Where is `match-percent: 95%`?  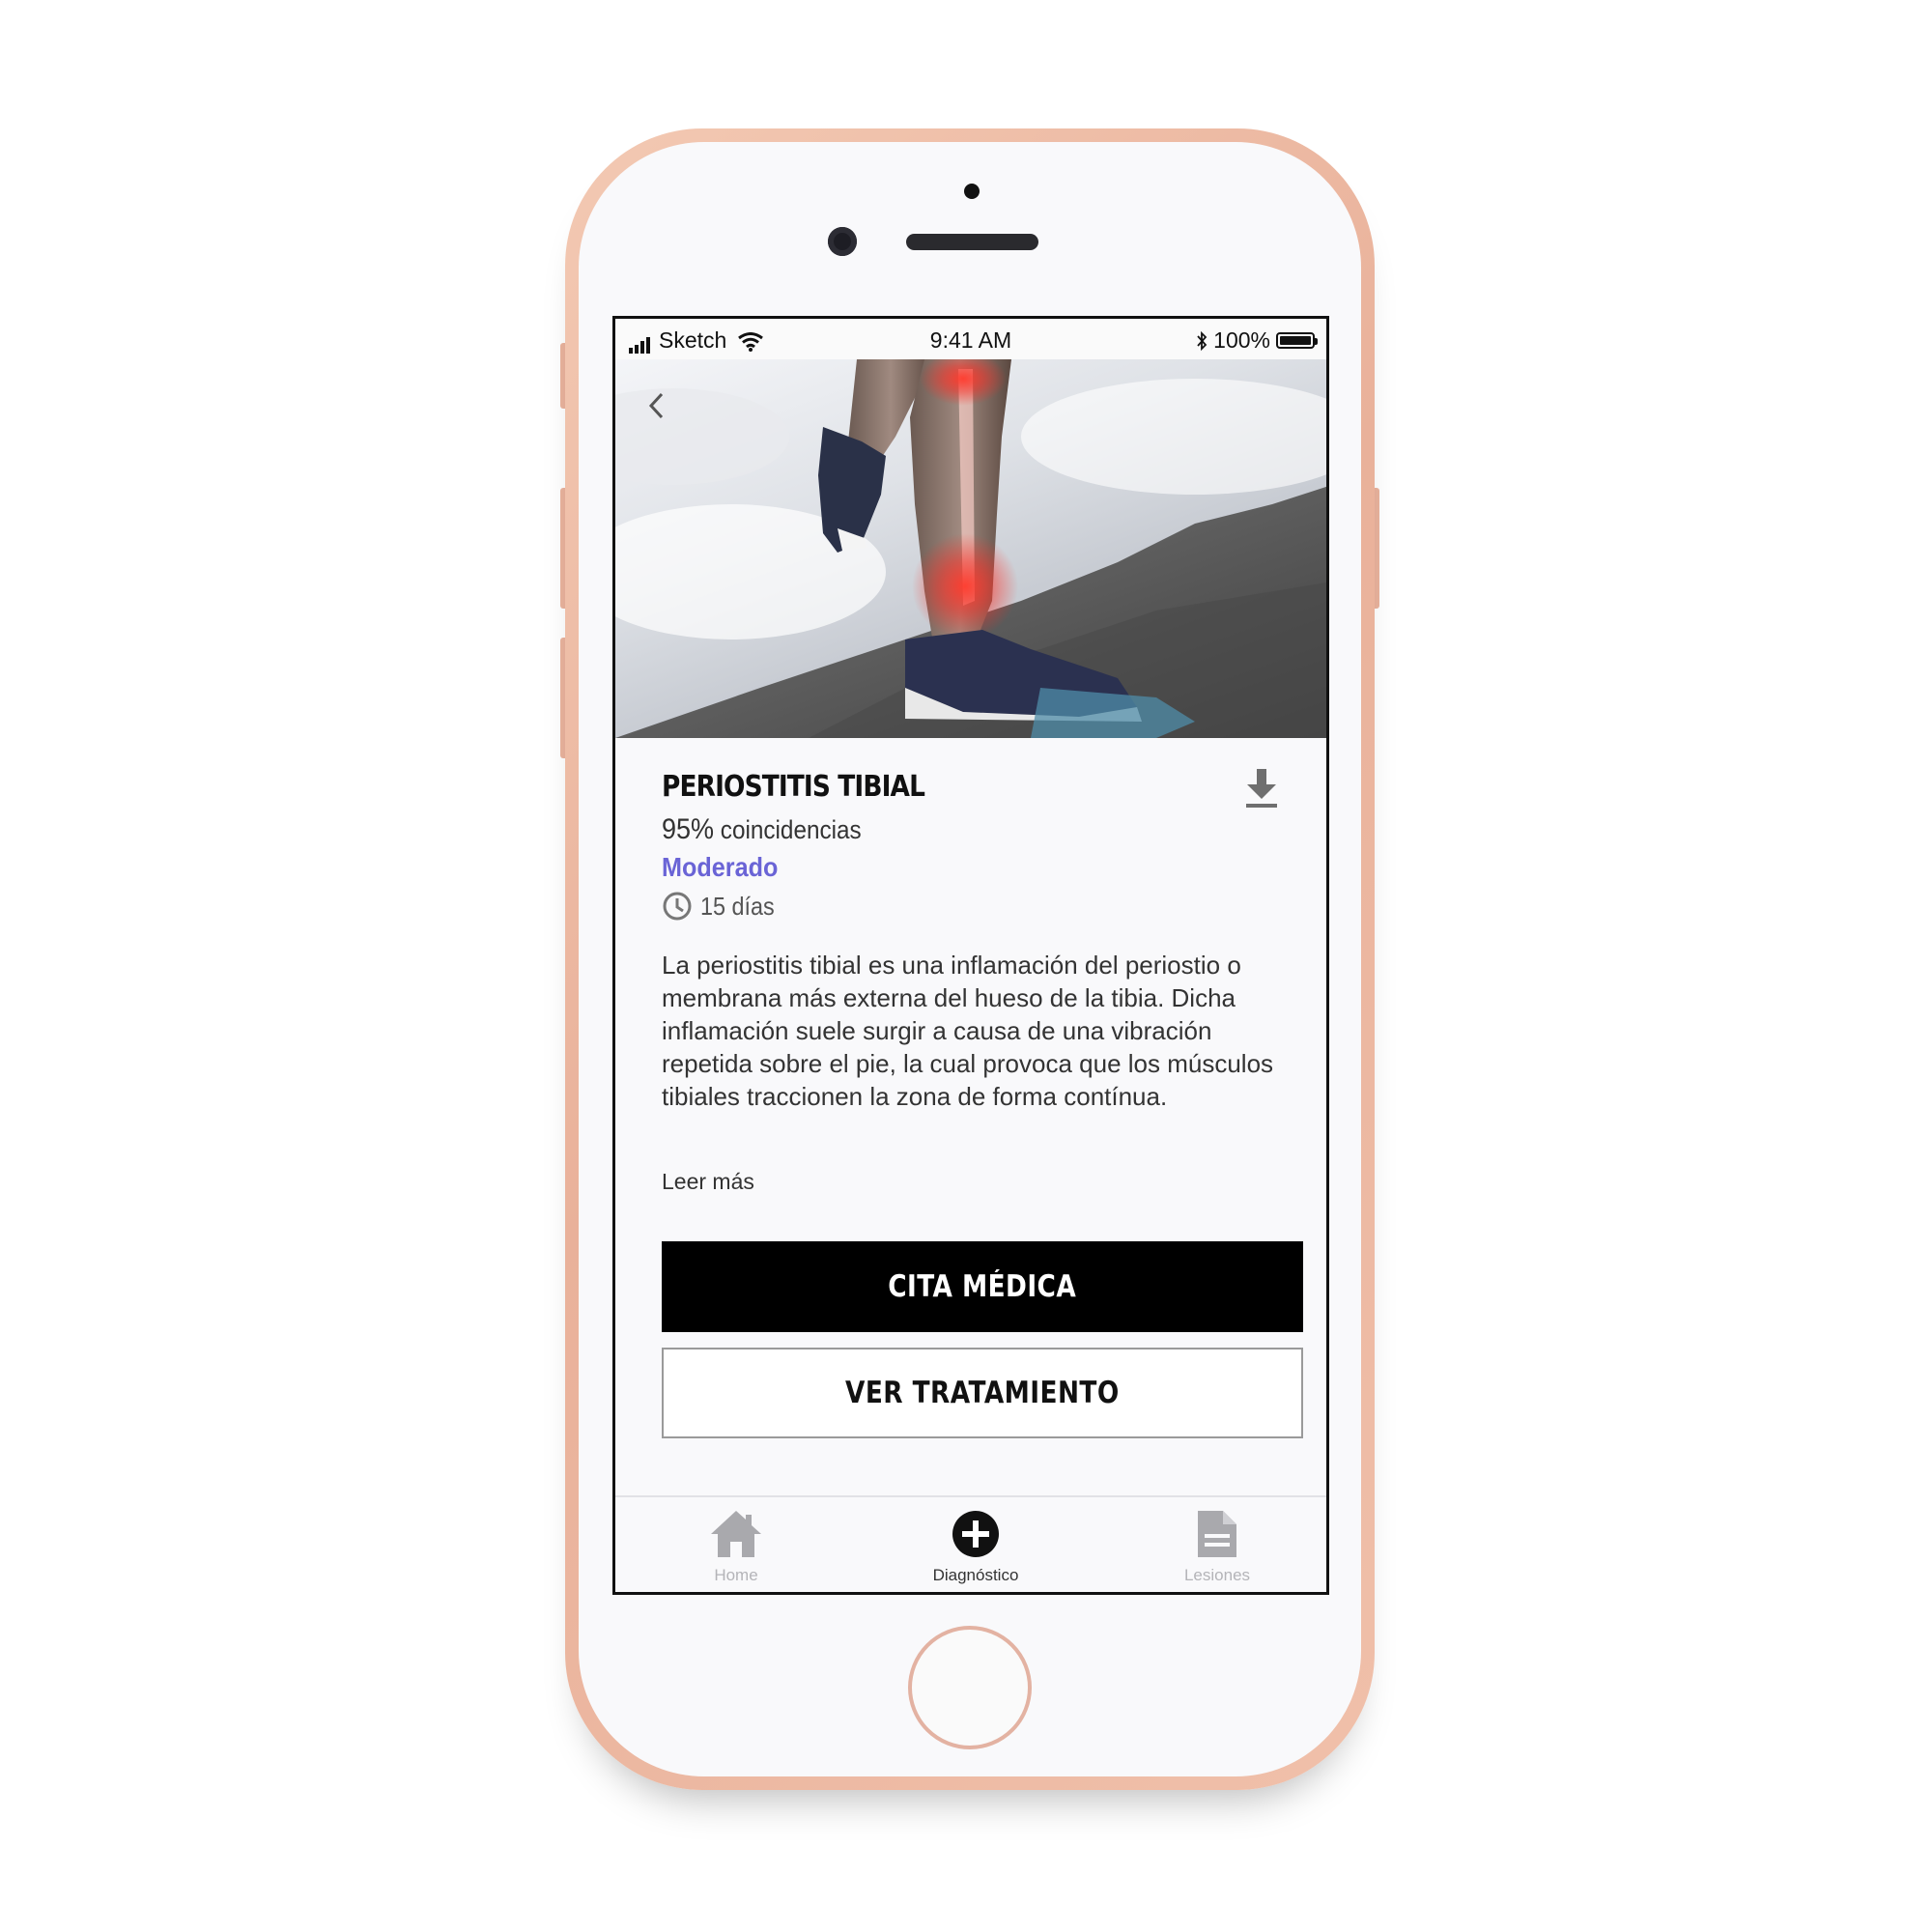
match-percent: 95% is located at coordinates (688, 829).